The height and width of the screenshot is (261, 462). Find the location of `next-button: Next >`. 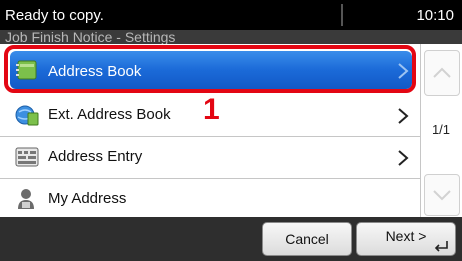

next-button: Next > is located at coordinates (406, 239).